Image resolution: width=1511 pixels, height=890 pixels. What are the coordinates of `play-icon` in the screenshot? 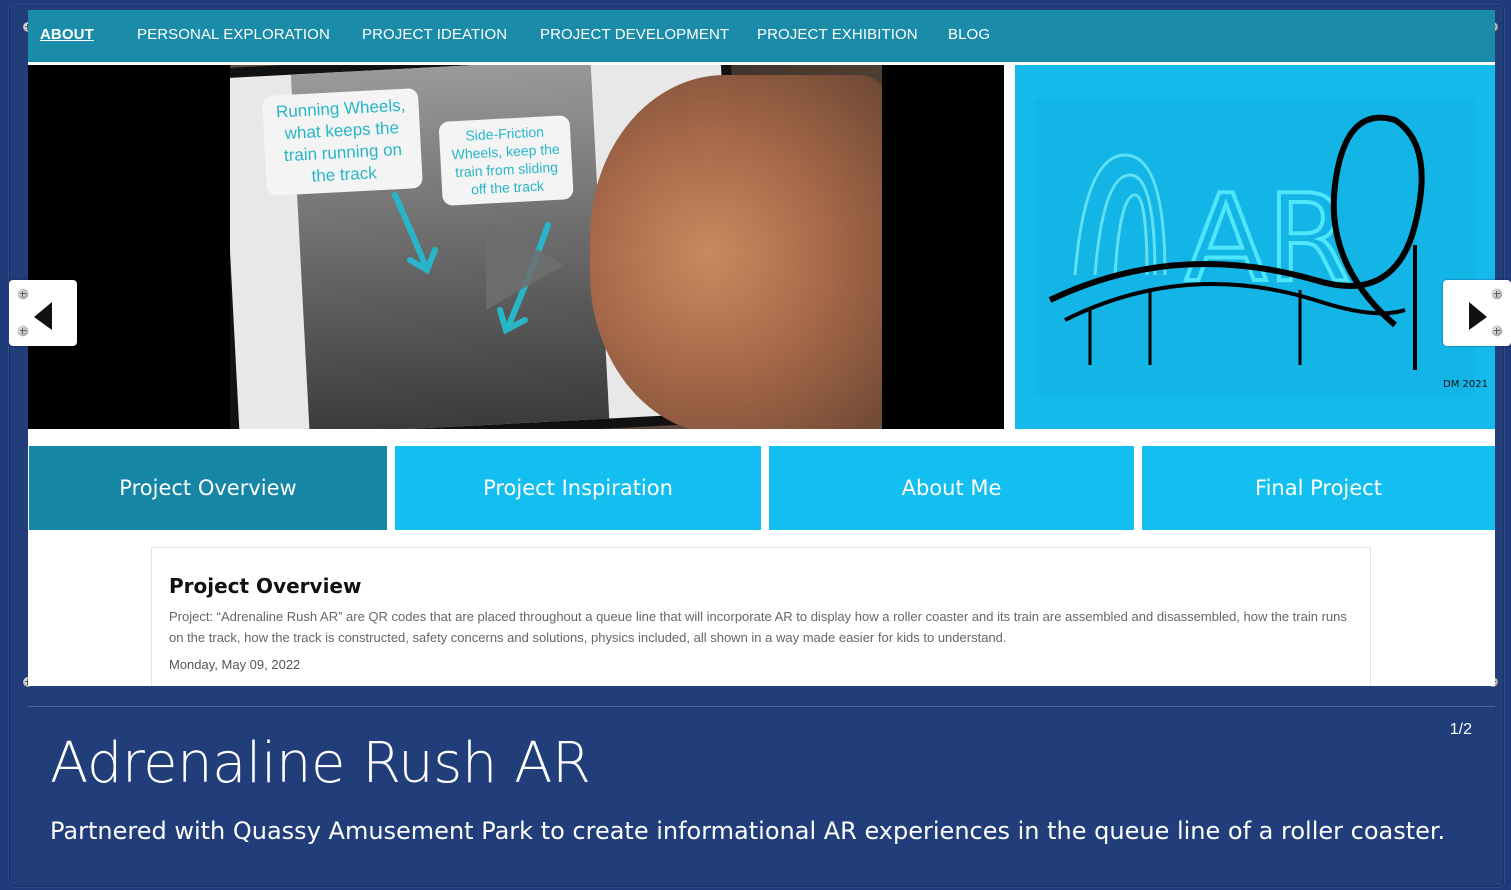 It's located at (525, 265).